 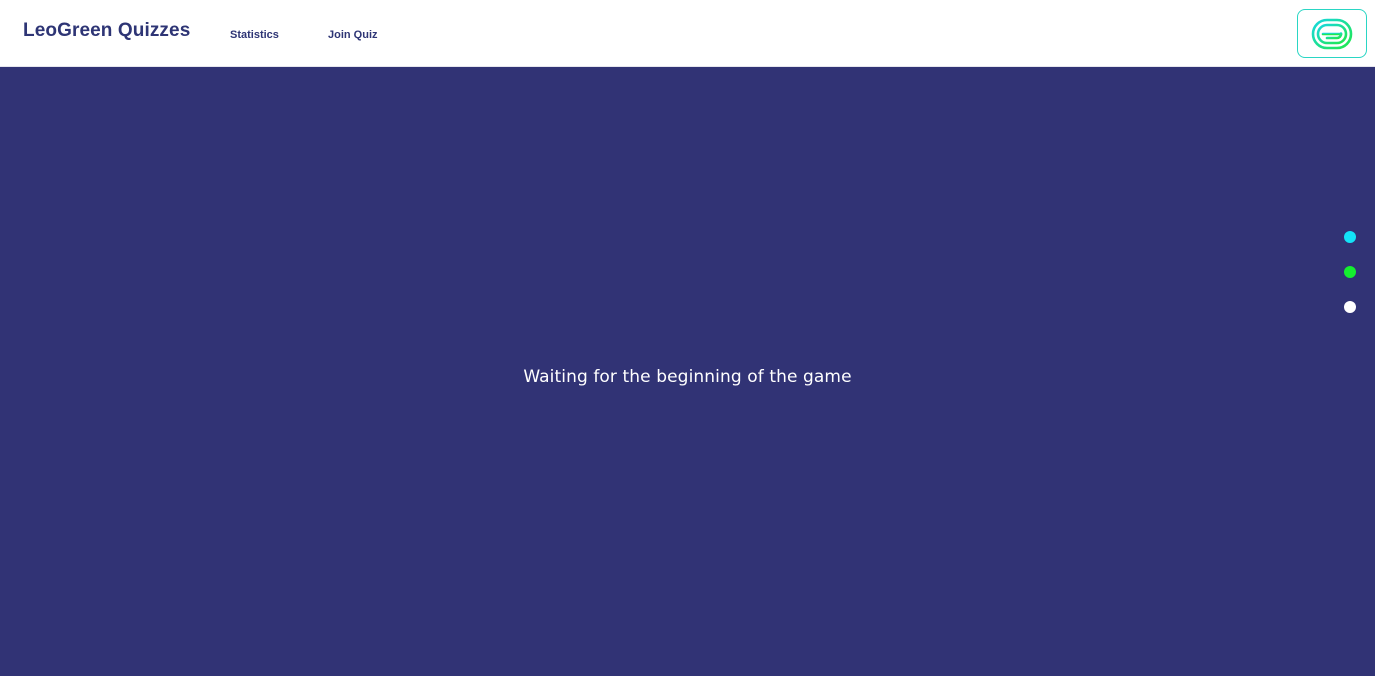 What do you see at coordinates (1350, 307) in the screenshot?
I see `theme-dot-white` at bounding box center [1350, 307].